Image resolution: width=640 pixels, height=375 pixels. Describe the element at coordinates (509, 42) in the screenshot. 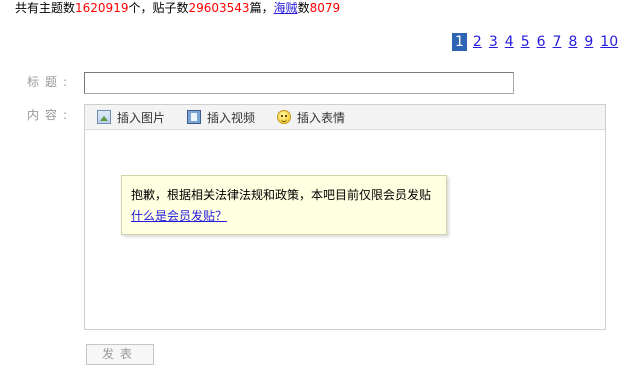

I see `page-link-4: 4` at that location.